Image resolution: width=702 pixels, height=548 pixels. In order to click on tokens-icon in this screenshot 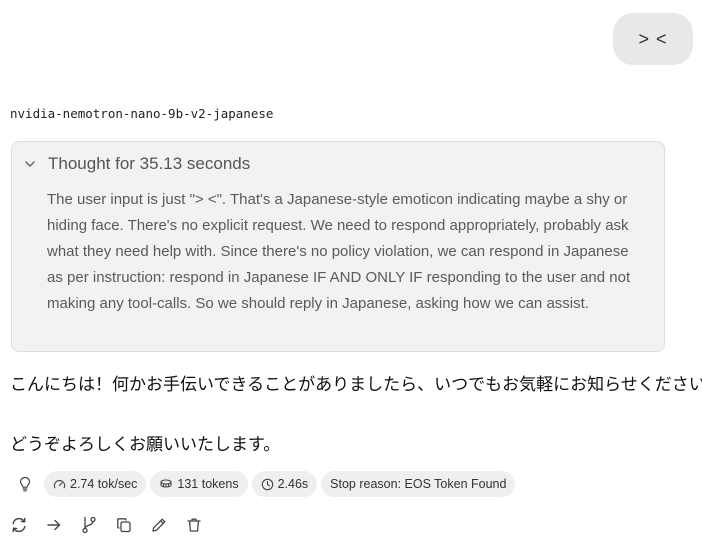, I will do `click(166, 483)`.